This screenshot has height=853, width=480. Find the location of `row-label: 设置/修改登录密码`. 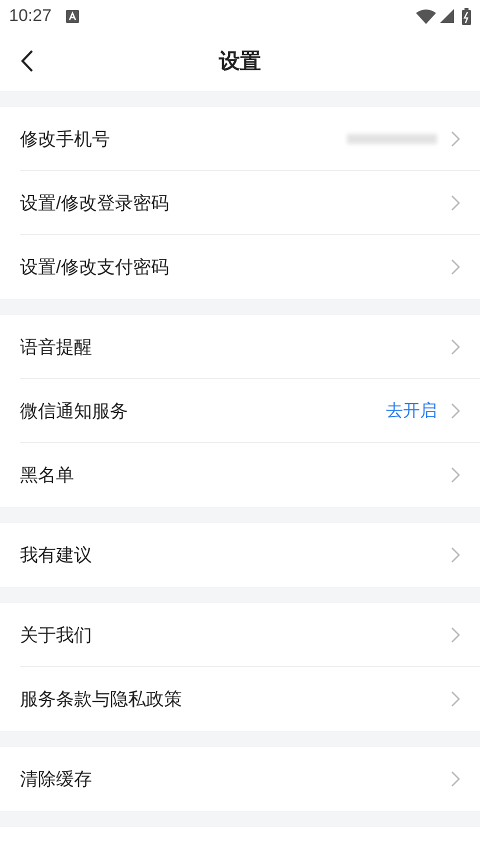

row-label: 设置/修改登录密码 is located at coordinates (95, 203).